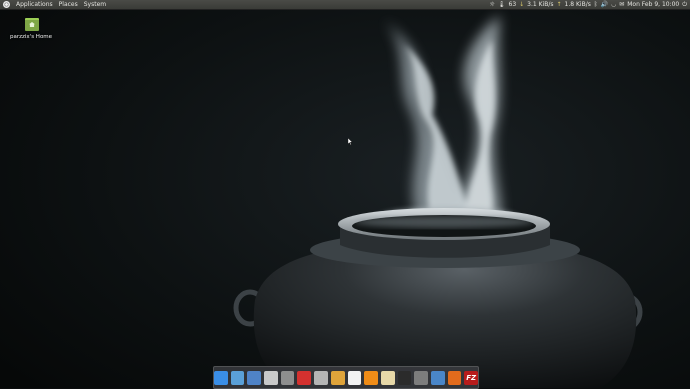  I want to click on desktop-icon-label: parzzix's Home, so click(31, 37).